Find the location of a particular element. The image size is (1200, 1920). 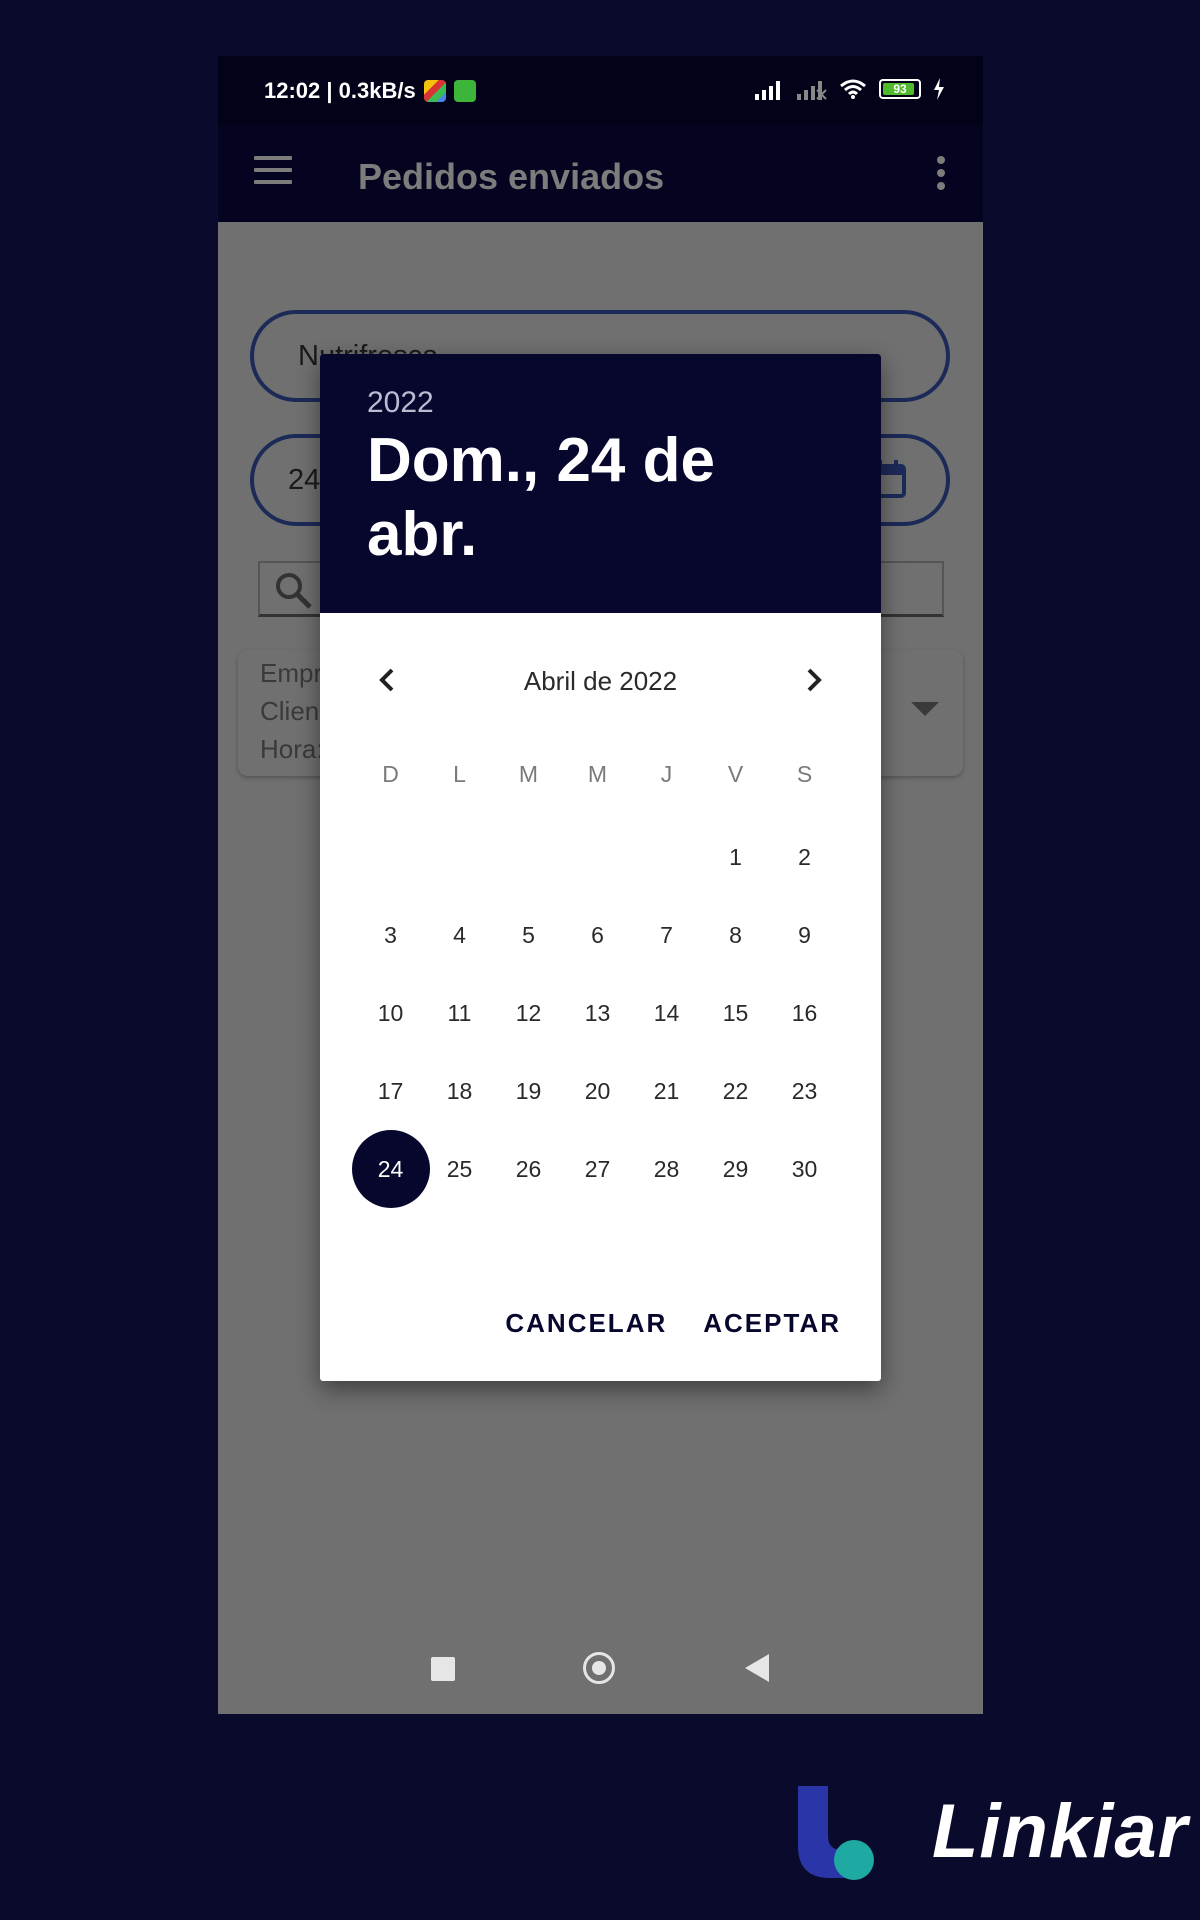

day-number: 1 is located at coordinates (735, 856).